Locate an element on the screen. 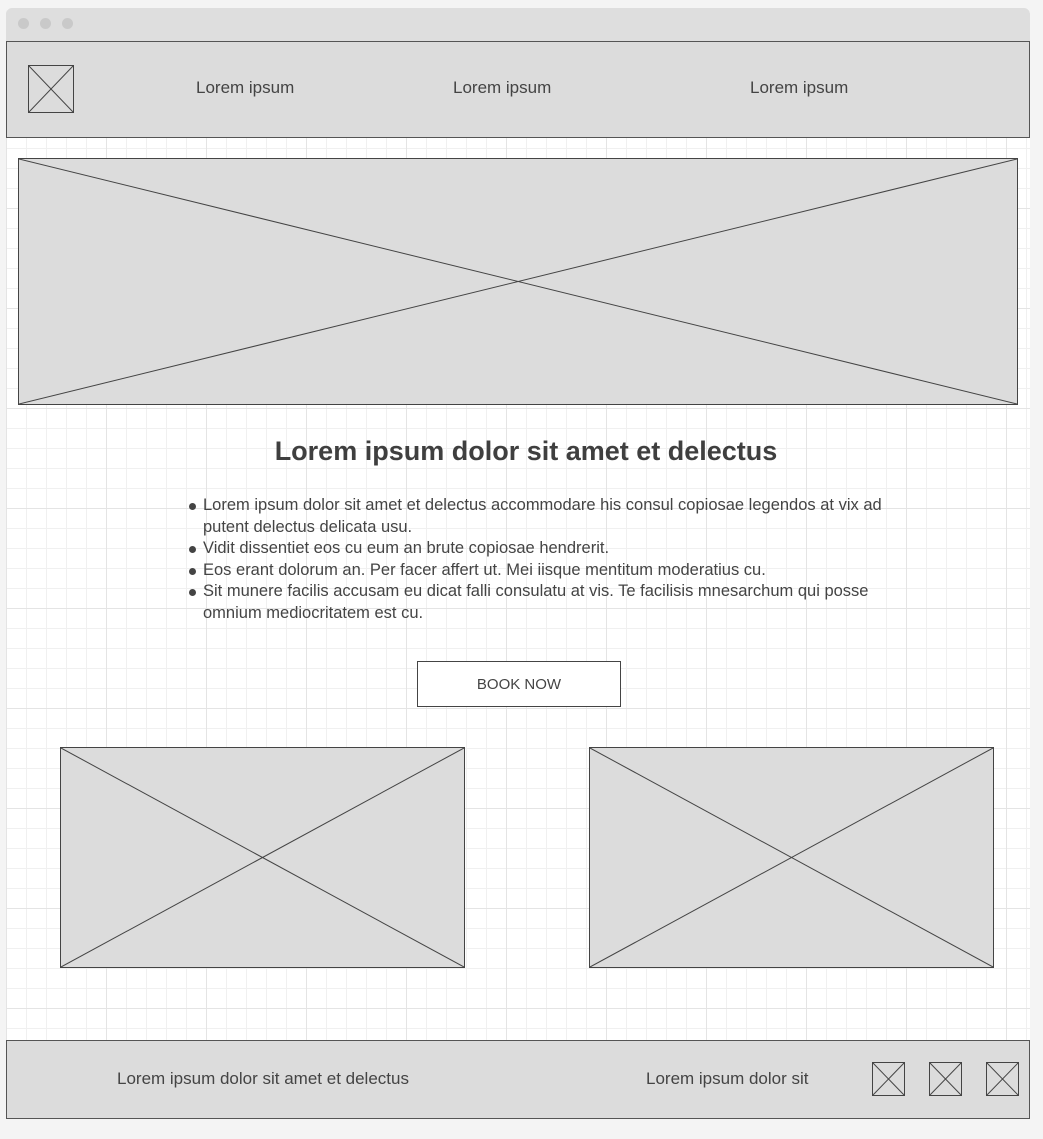 The image size is (1043, 1139). logo-image-placeholder is located at coordinates (51, 89).